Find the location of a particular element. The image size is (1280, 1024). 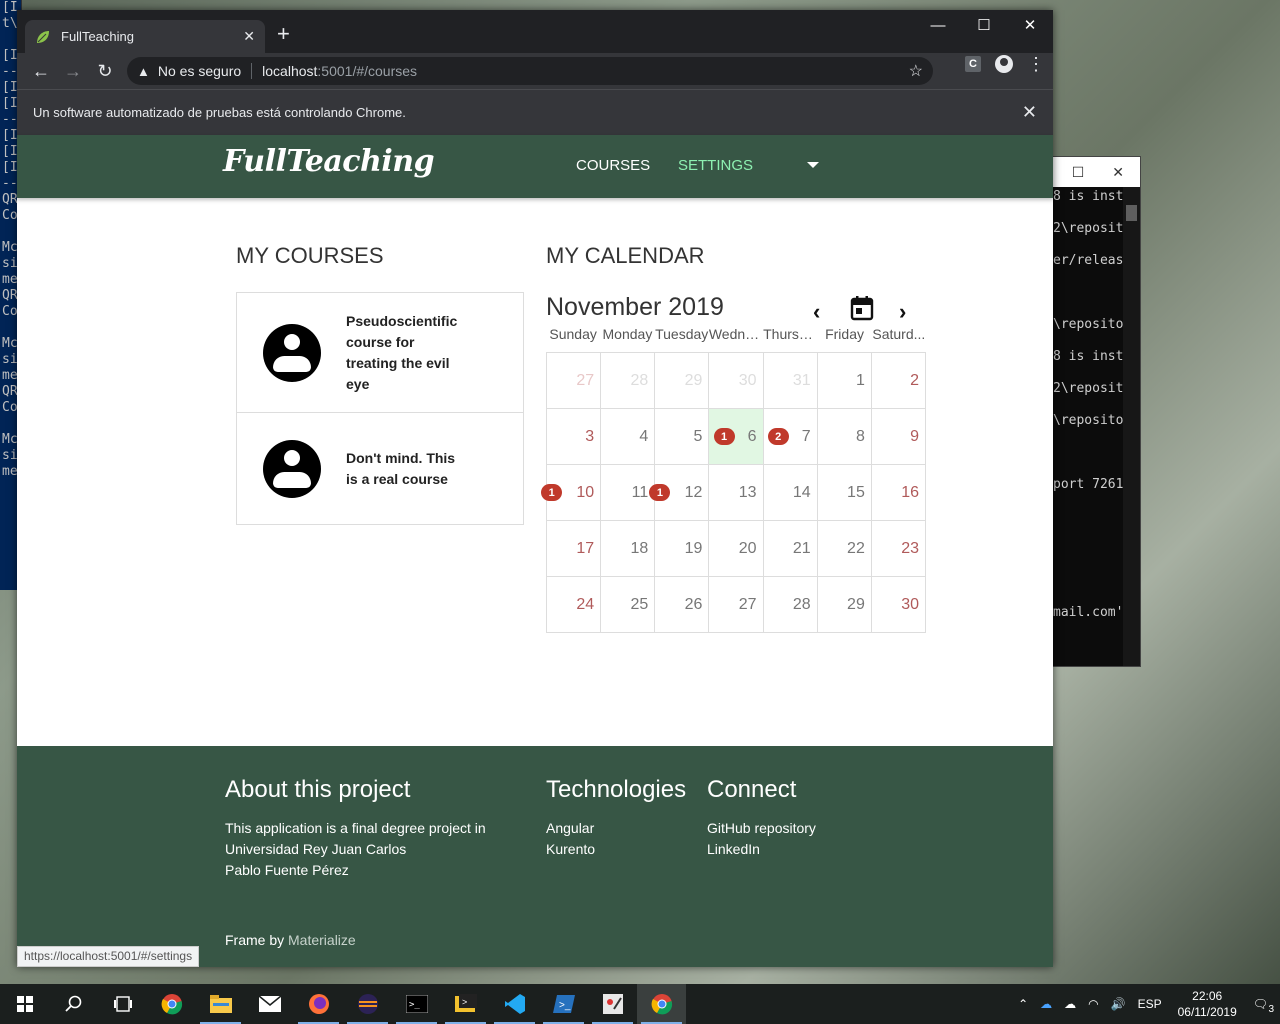

nav-settings-link: SETTINGS is located at coordinates (715, 165).